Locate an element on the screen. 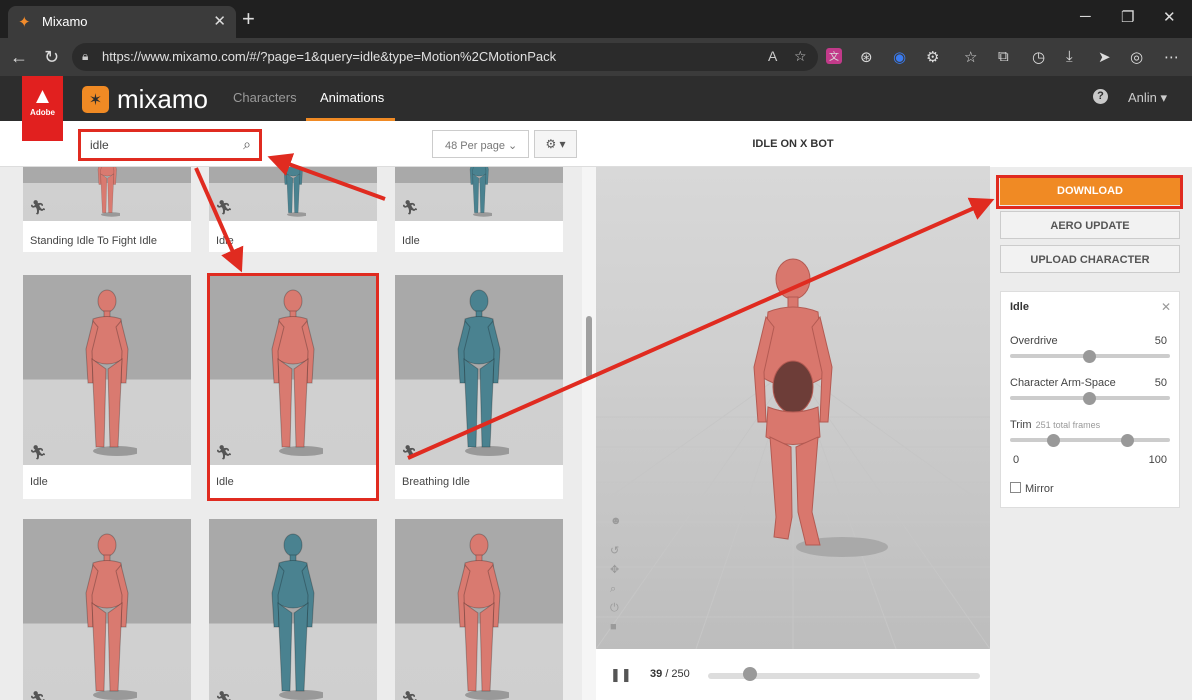 This screenshot has width=1192, height=700. search-highlight-box is located at coordinates (170, 145).